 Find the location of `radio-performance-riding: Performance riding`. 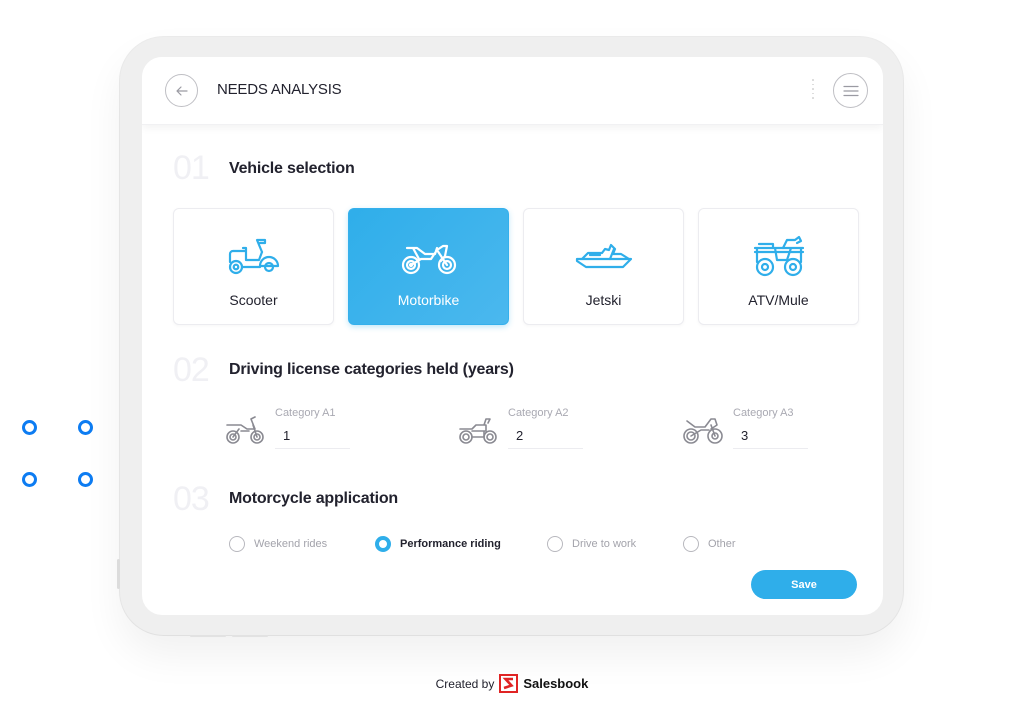

radio-performance-riding: Performance riding is located at coordinates (438, 544).